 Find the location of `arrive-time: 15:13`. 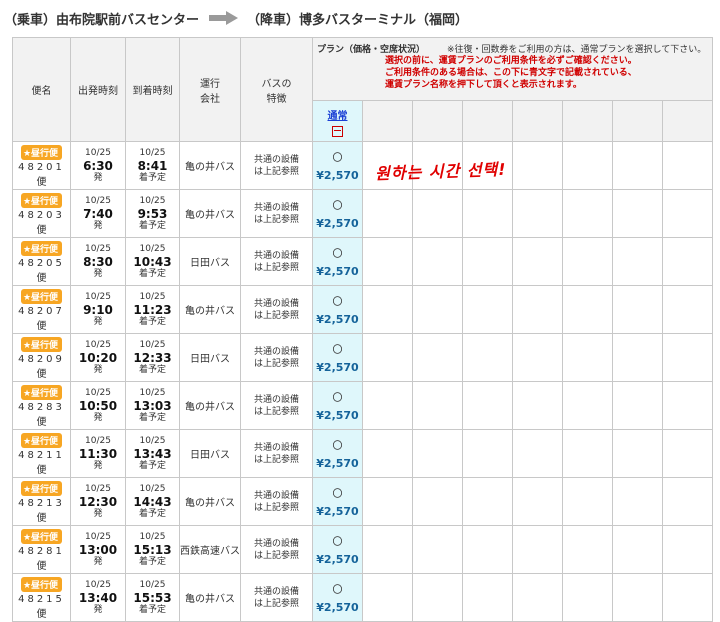

arrive-time: 15:13 is located at coordinates (152, 549).